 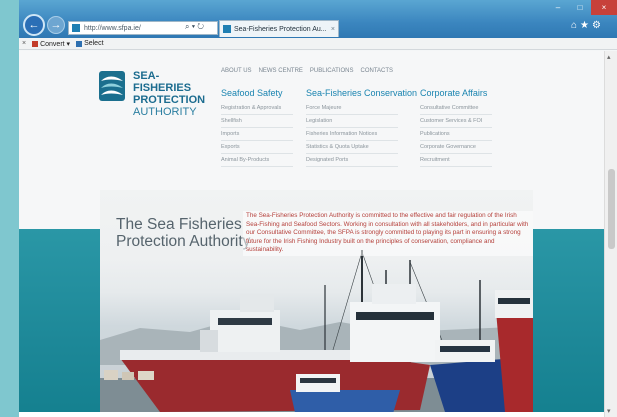 What do you see at coordinates (257, 108) in the screenshot?
I see `nav-item: Registration & Approvals` at bounding box center [257, 108].